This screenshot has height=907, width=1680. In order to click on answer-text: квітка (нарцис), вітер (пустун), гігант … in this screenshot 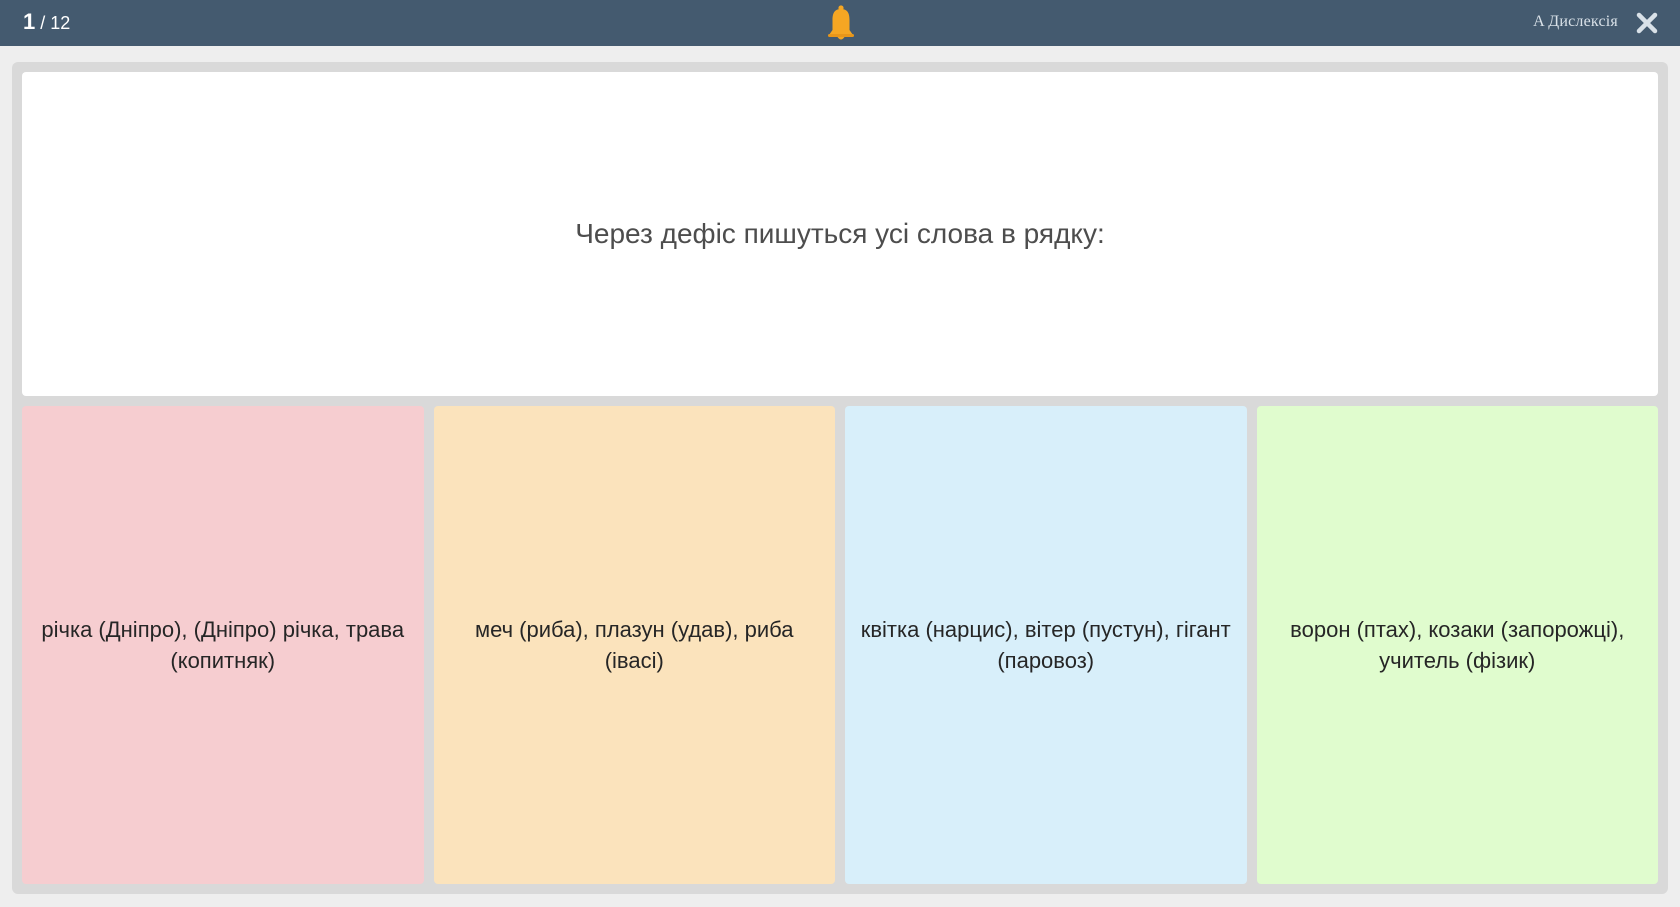, I will do `click(1045, 645)`.